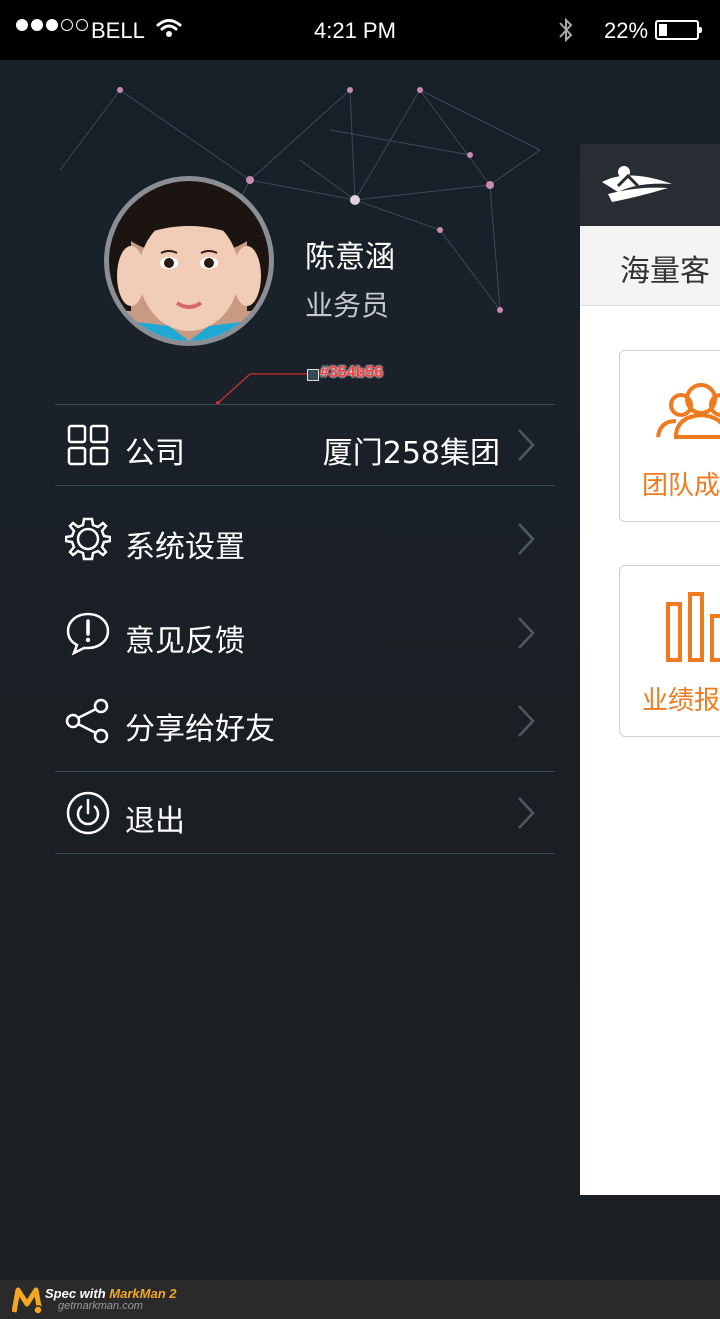 This screenshot has width=720, height=1319. What do you see at coordinates (681, 701) in the screenshot?
I see `card-label: 业绩报` at bounding box center [681, 701].